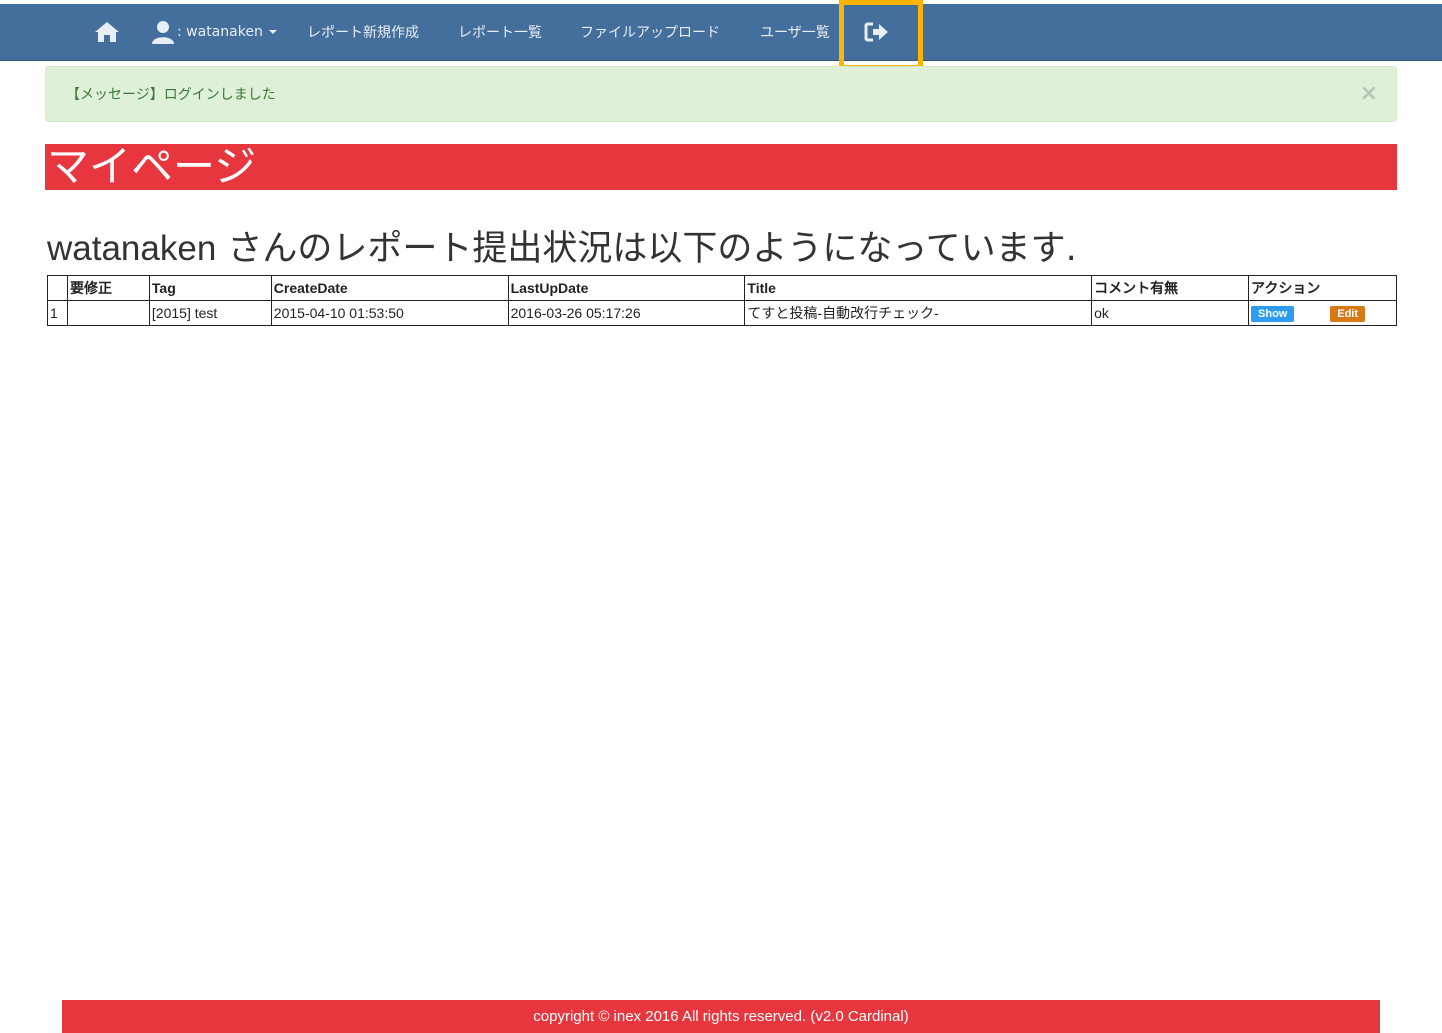 Image resolution: width=1442 pixels, height=1033 pixels. I want to click on cell-no: 1, so click(57, 313).